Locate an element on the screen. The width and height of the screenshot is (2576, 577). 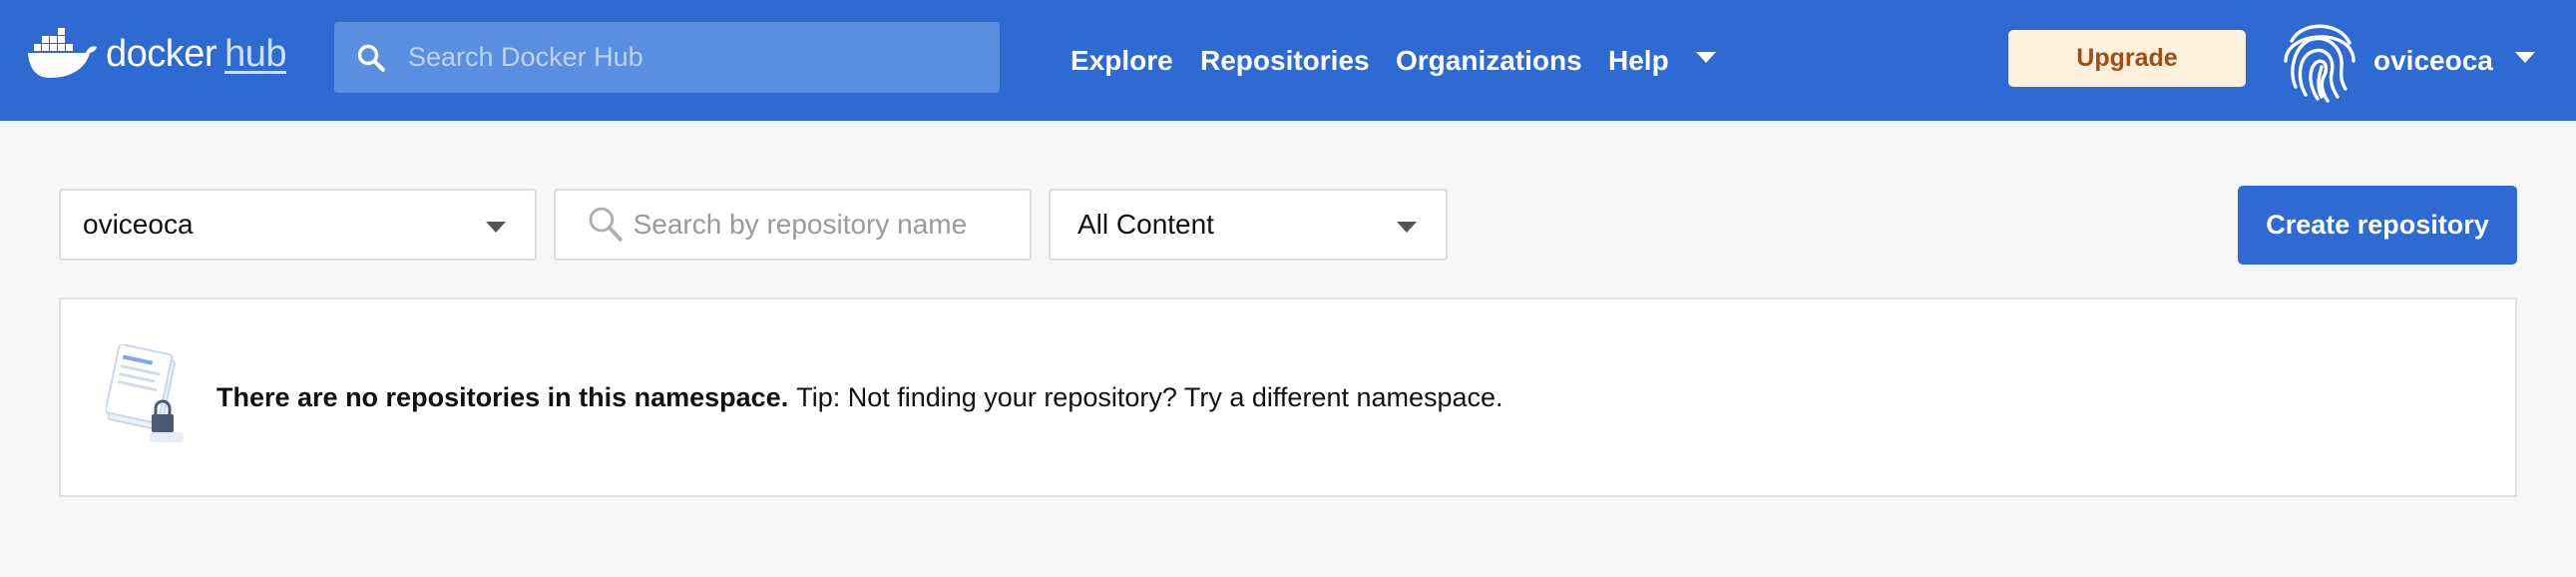
nav-organizations: Organizations is located at coordinates (1489, 60).